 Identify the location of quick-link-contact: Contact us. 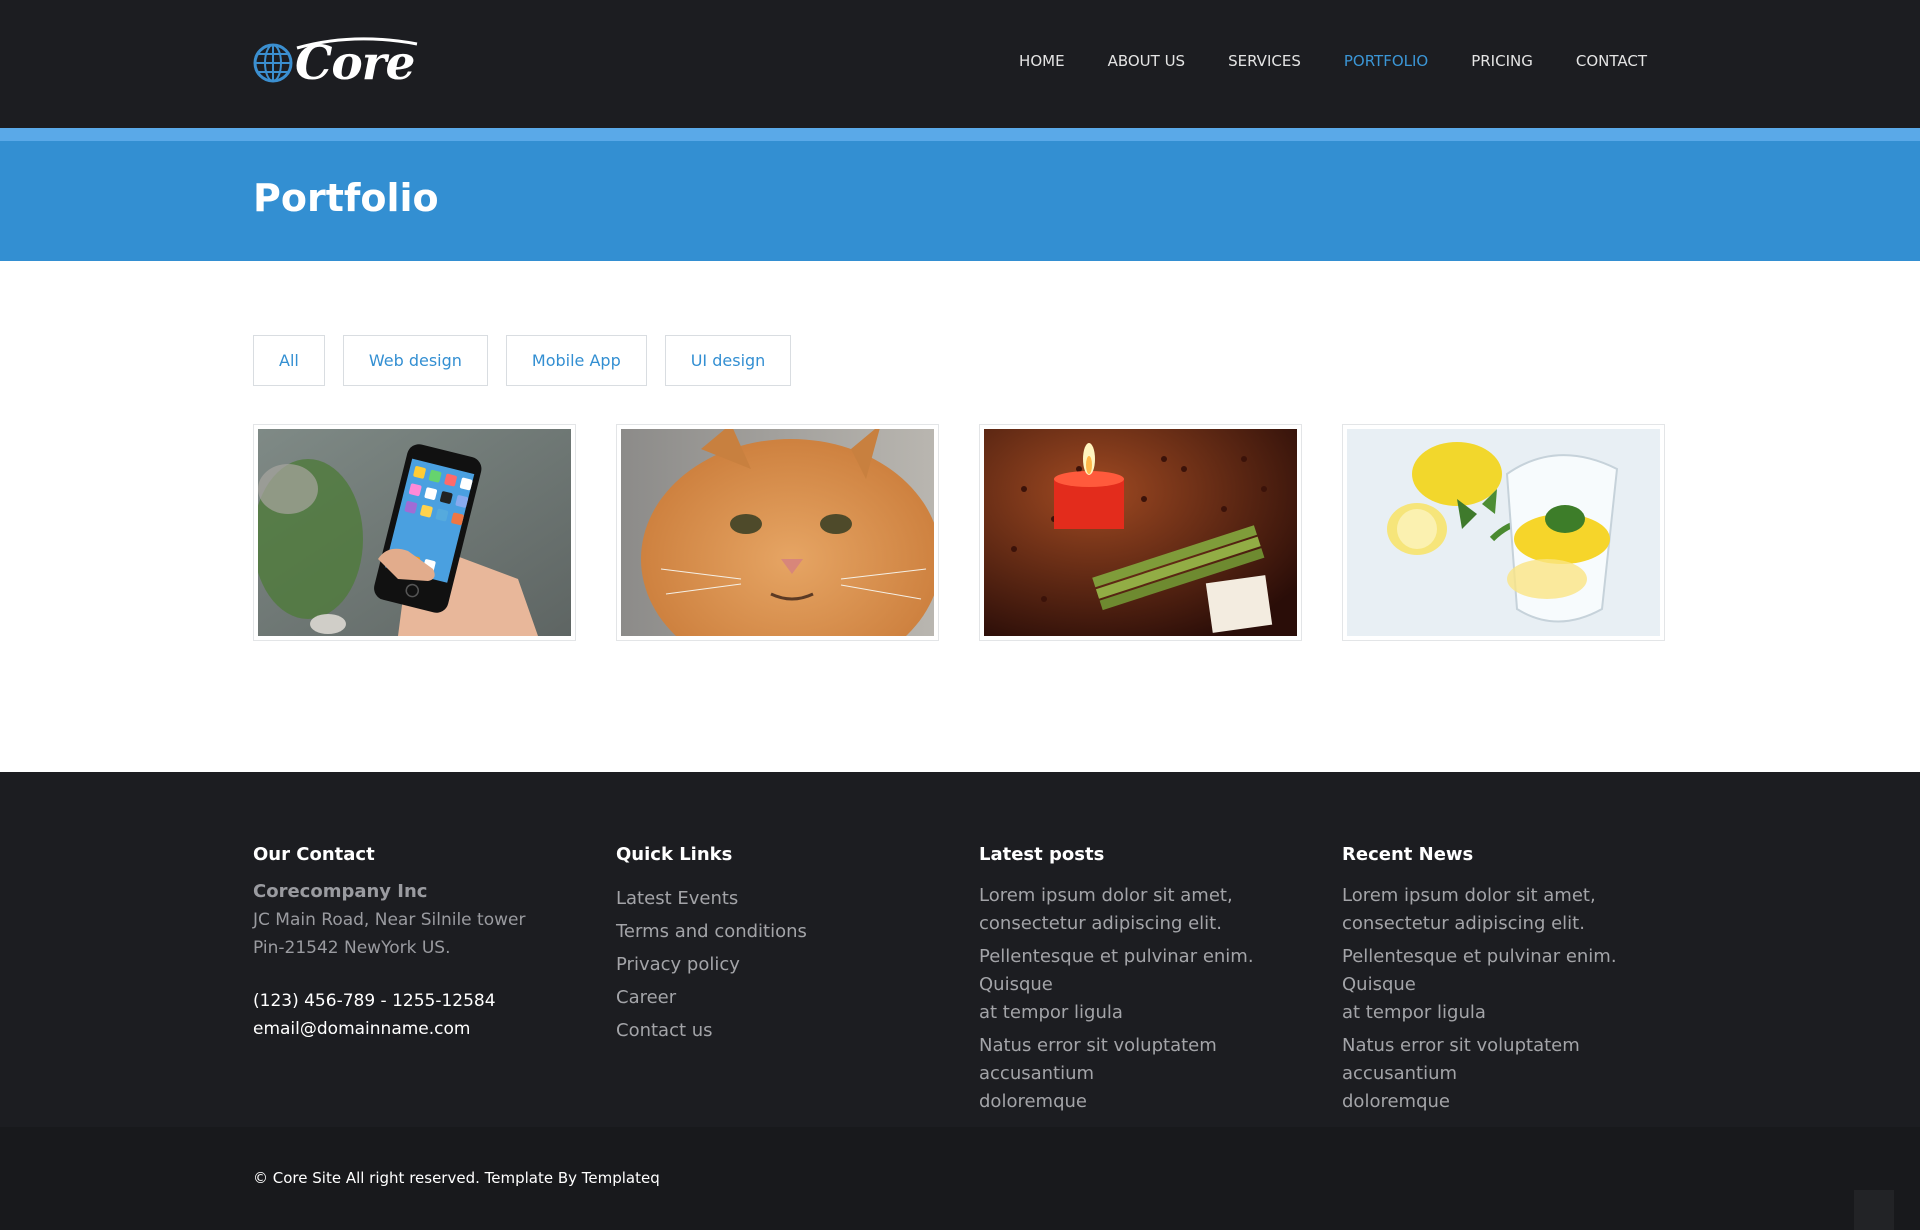
(786, 1030).